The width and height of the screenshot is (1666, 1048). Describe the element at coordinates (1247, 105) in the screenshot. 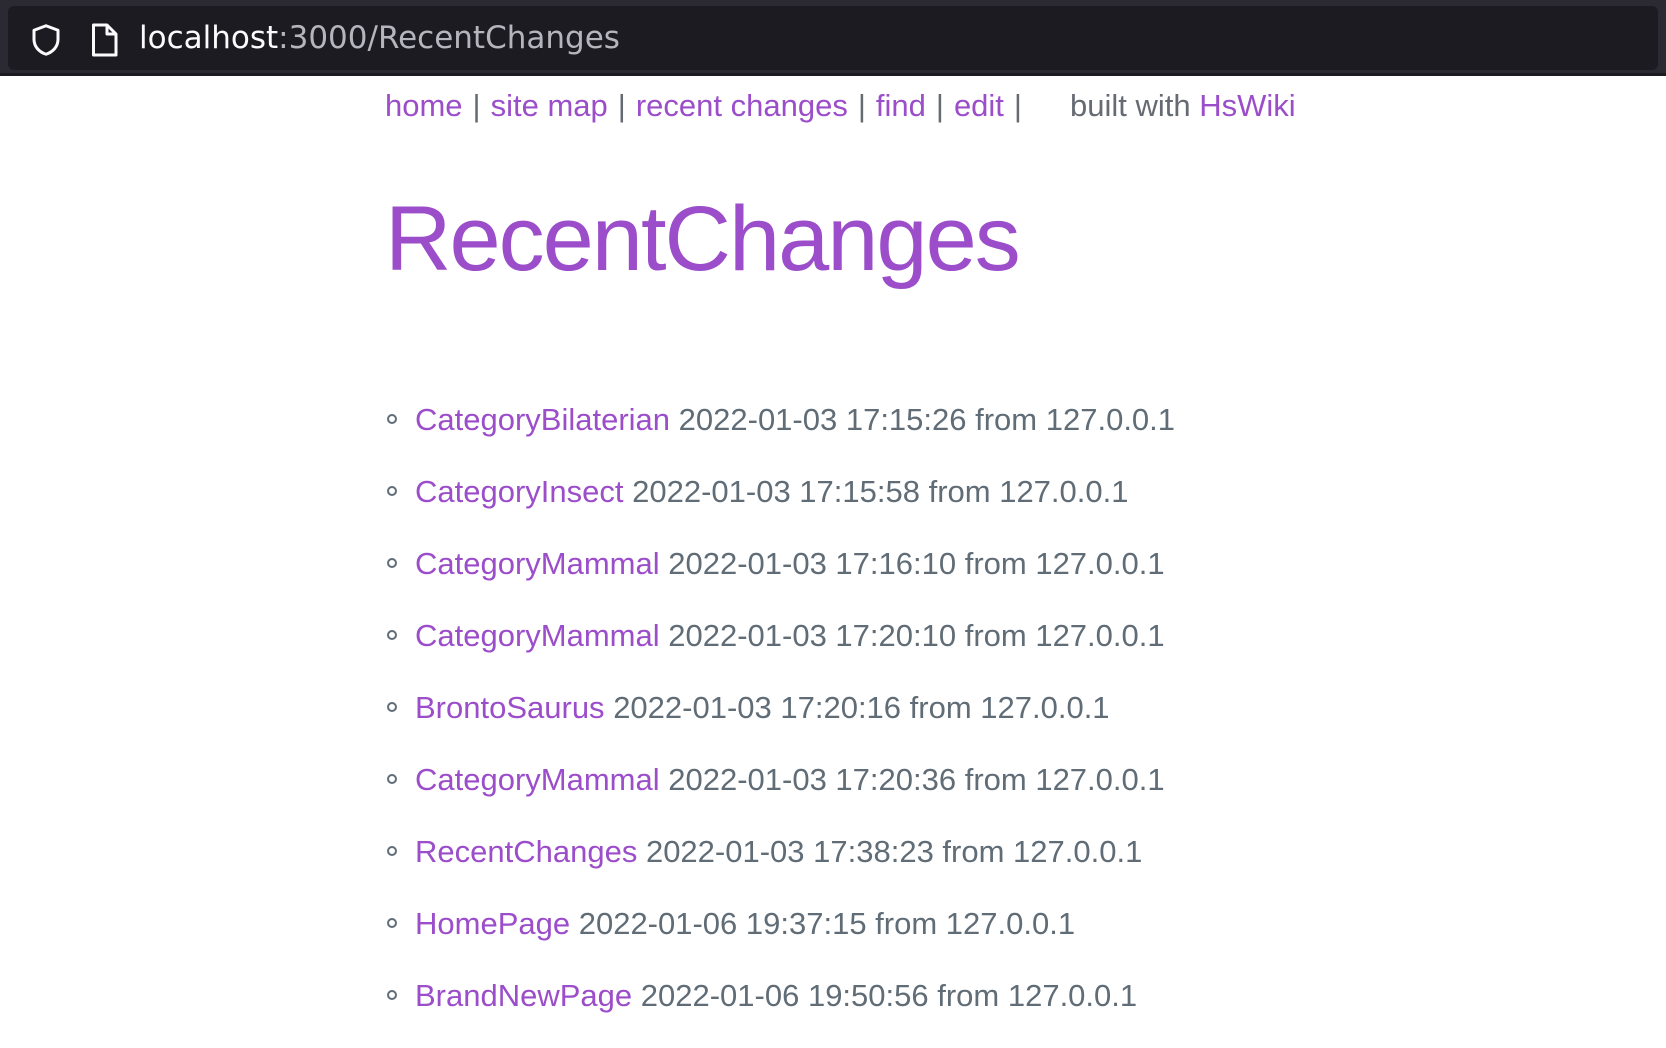

I see `hswiki-link: HsWiki` at that location.